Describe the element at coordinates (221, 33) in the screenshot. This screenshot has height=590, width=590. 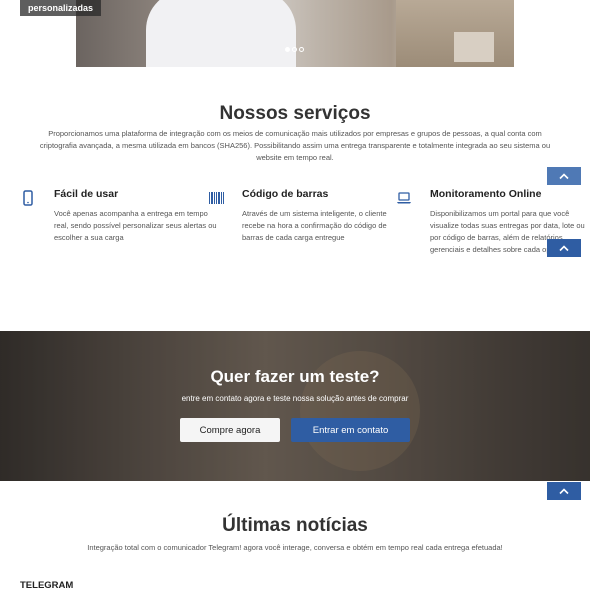
I see `hero-person-figure` at that location.